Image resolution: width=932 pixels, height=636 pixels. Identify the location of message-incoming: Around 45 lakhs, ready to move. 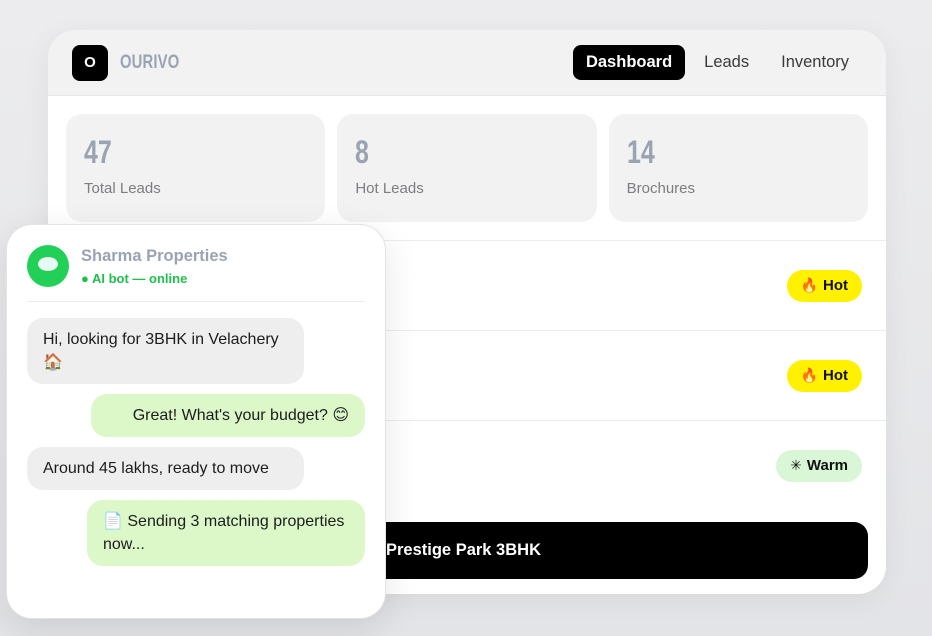
(165, 468).